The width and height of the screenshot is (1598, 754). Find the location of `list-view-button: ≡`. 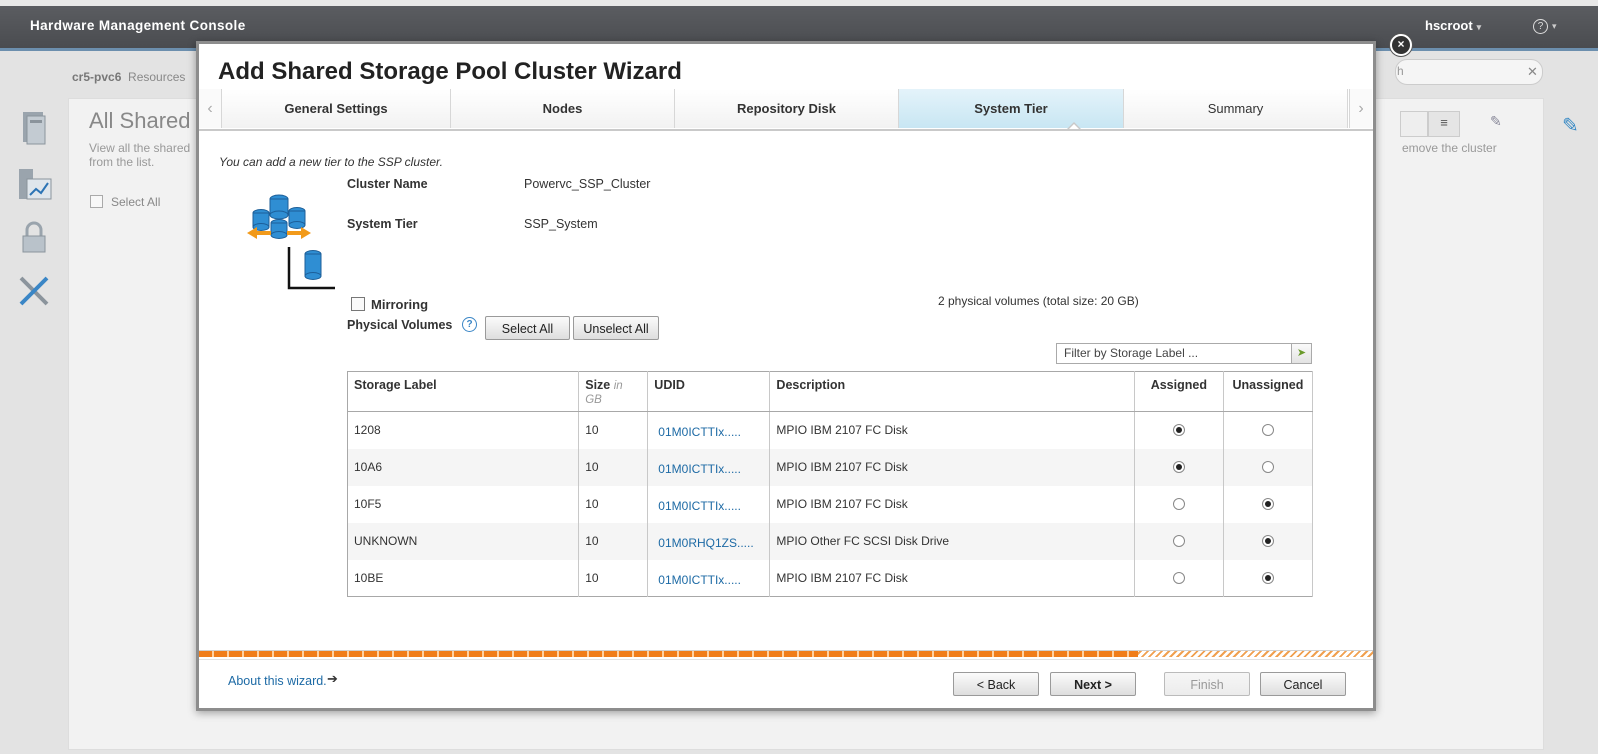

list-view-button: ≡ is located at coordinates (1444, 124).